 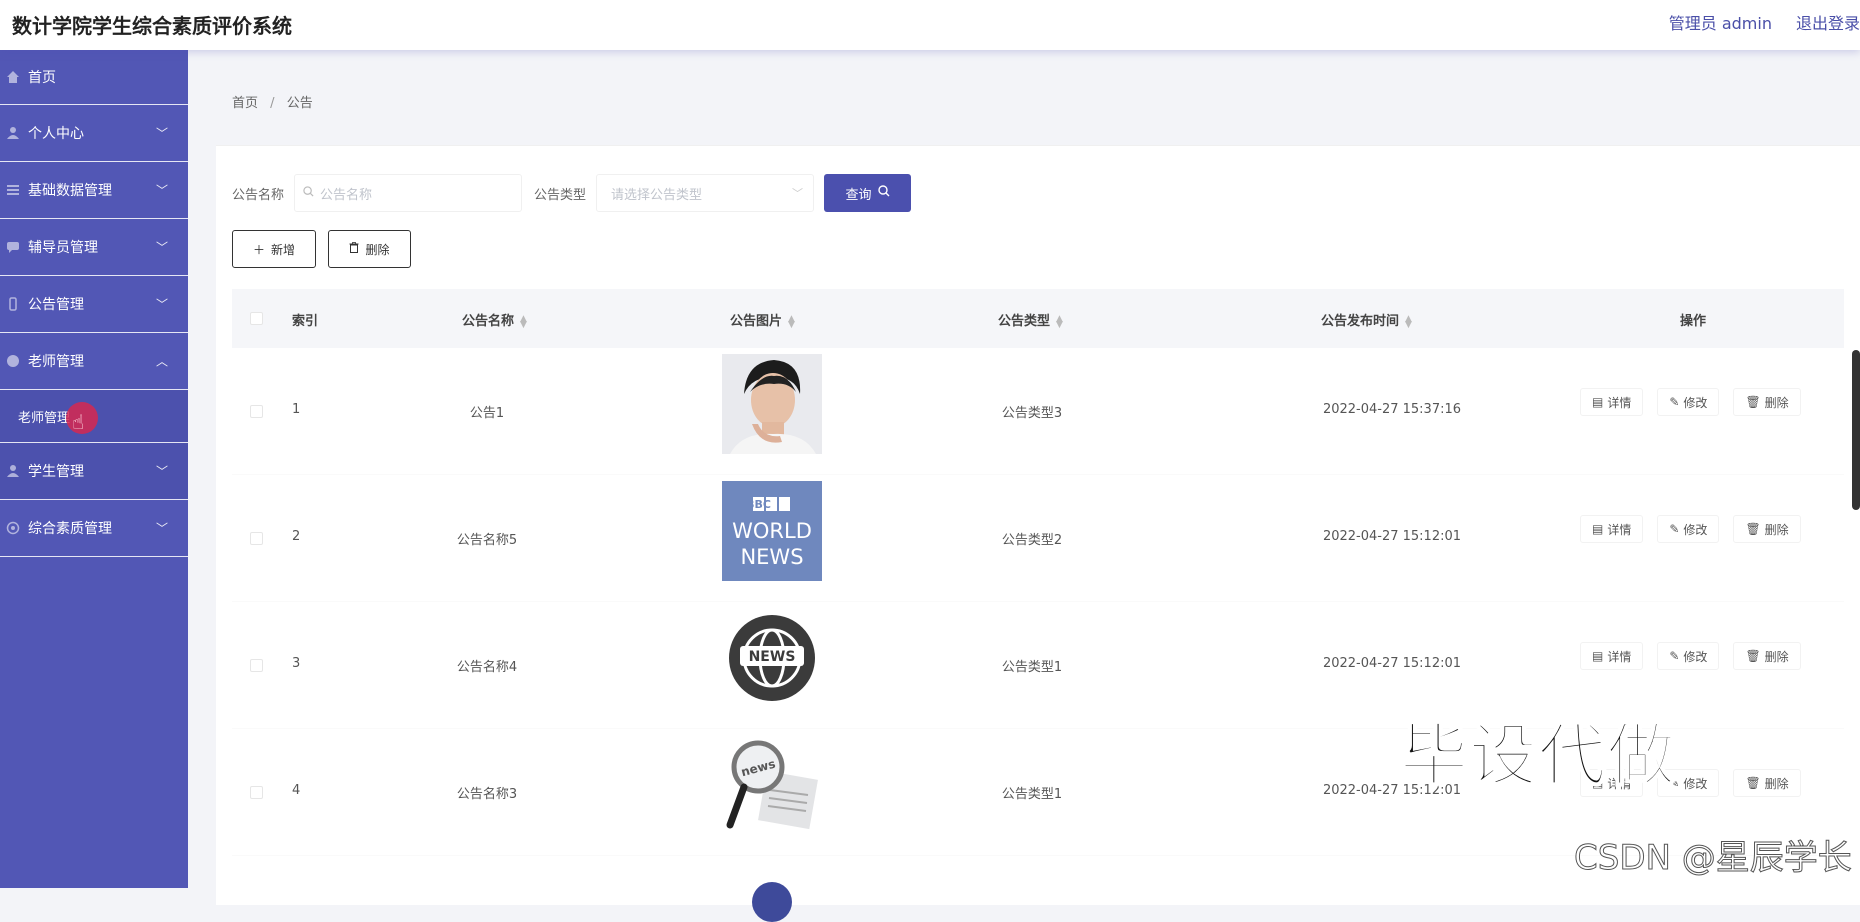 I want to click on portrait-photo-image, so click(x=772, y=404).